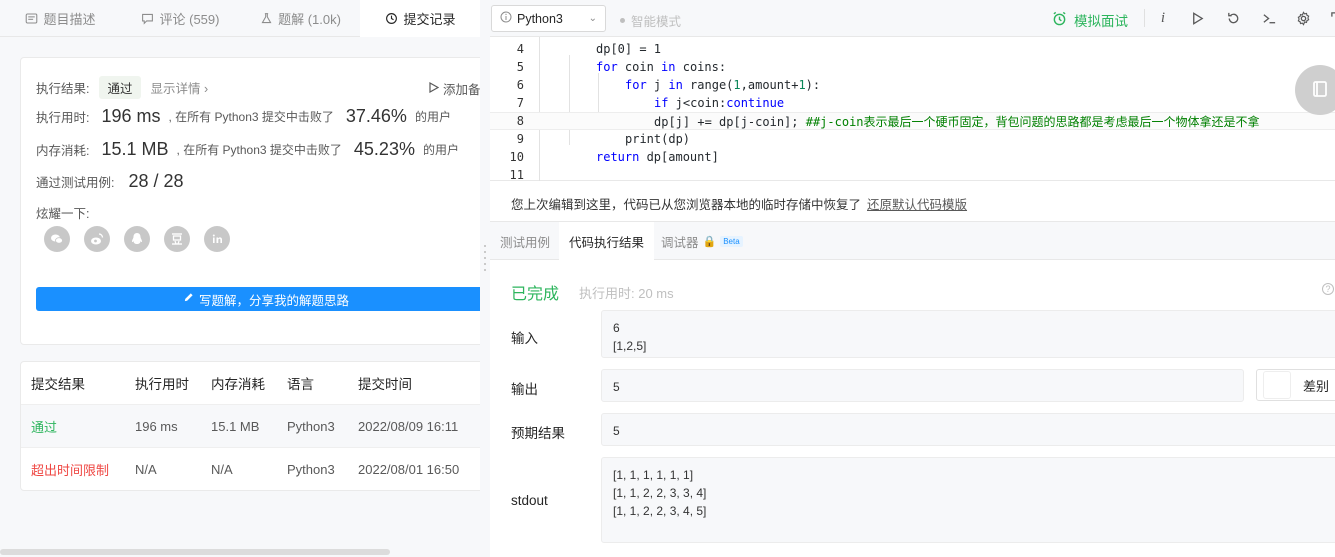 The height and width of the screenshot is (557, 1335). What do you see at coordinates (300, 18) in the screenshot?
I see `tab-solutions: 题解 (1.0k)` at bounding box center [300, 18].